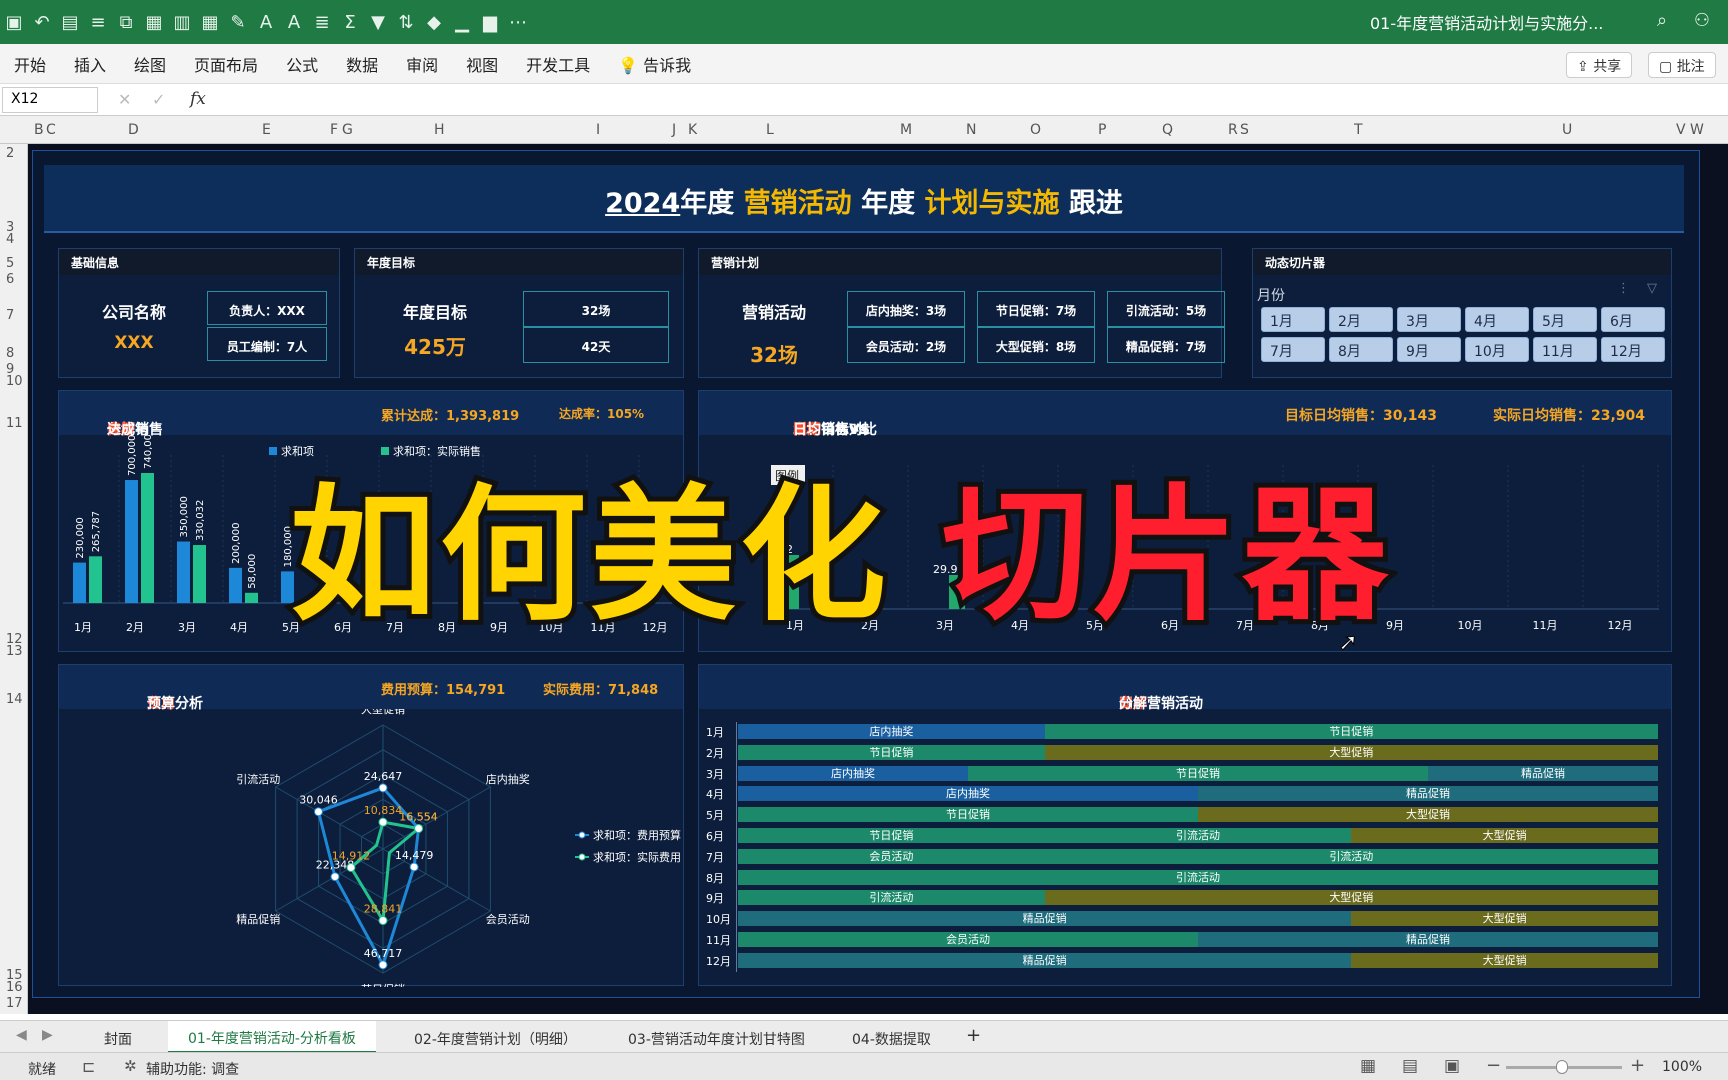 This screenshot has width=1728, height=1080. I want to click on row-header: 4, so click(10, 239).